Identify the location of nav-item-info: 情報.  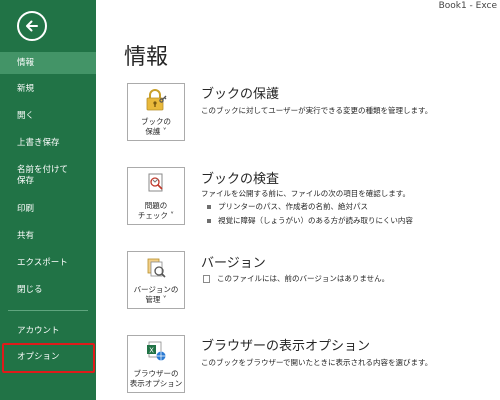
(48, 63).